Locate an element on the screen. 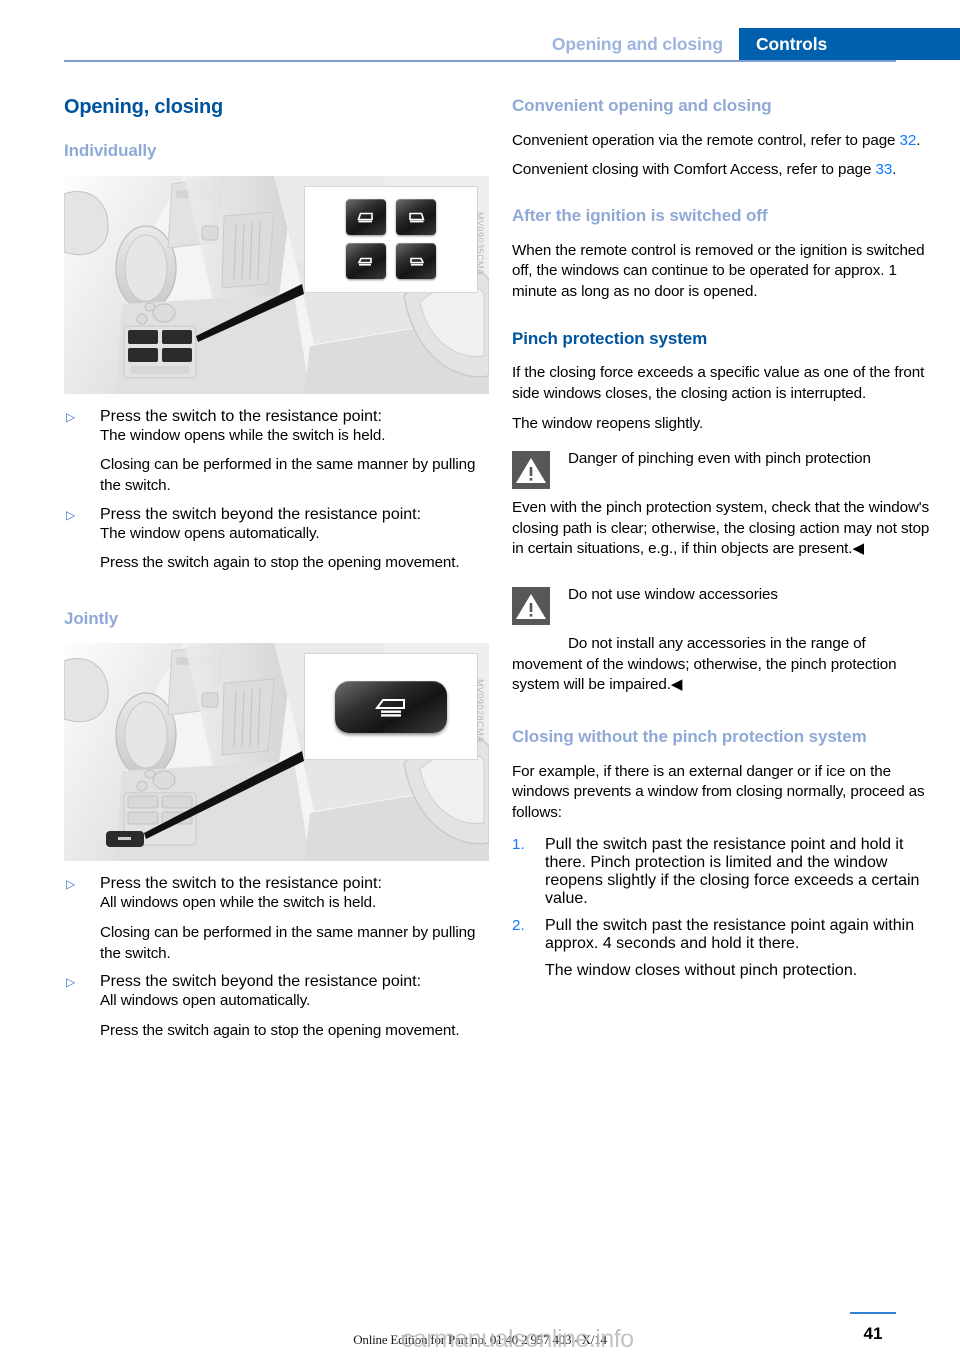 The image size is (960, 1362). step-number: 2. is located at coordinates (518, 926).